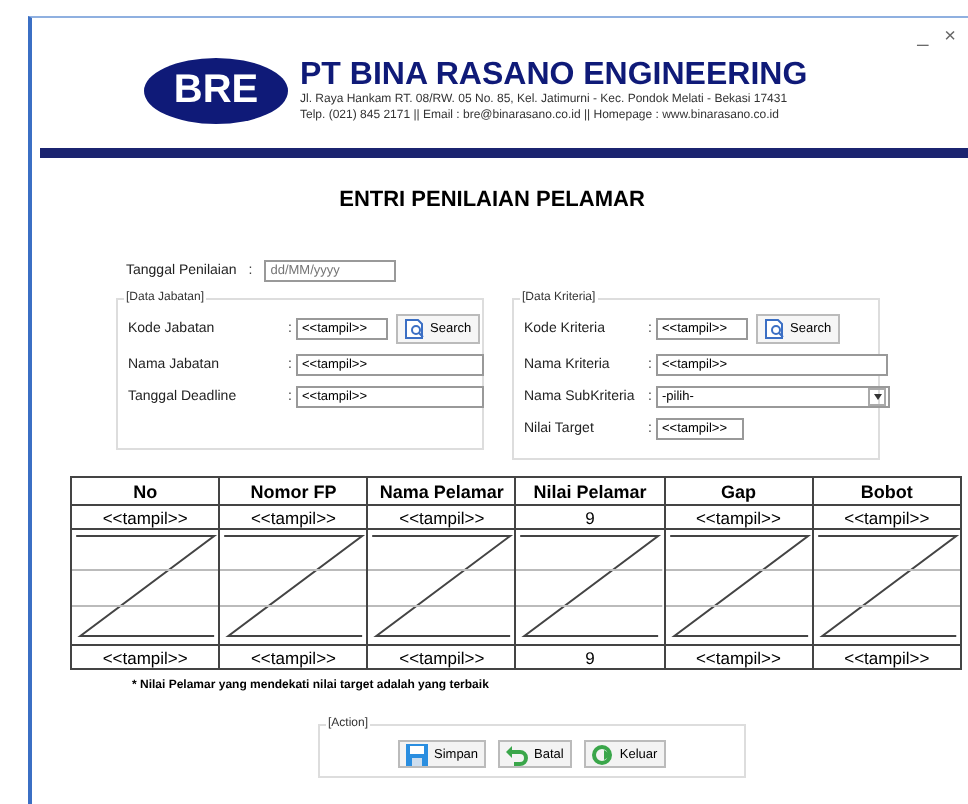  Describe the element at coordinates (590, 491) in the screenshot. I see `column-header: Nilai Pelamar` at that location.